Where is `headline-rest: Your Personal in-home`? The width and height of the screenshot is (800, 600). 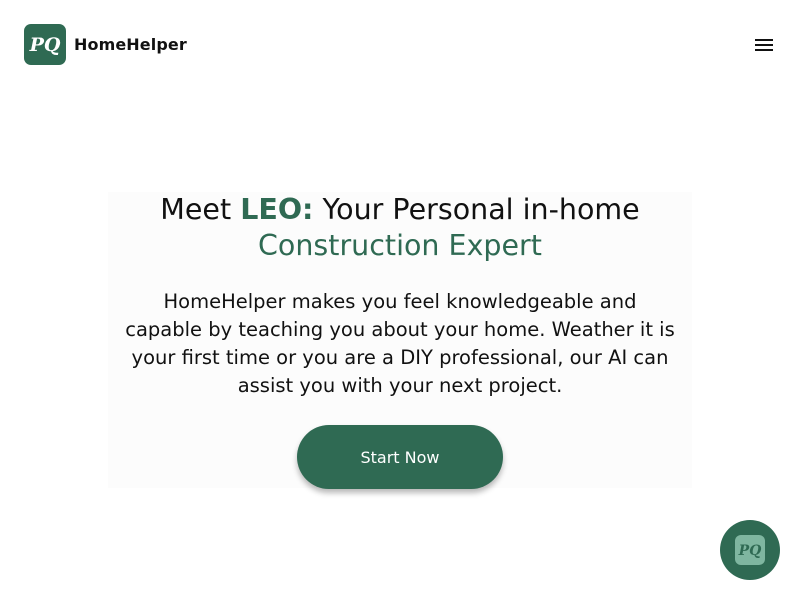 headline-rest: Your Personal in-home is located at coordinates (476, 209).